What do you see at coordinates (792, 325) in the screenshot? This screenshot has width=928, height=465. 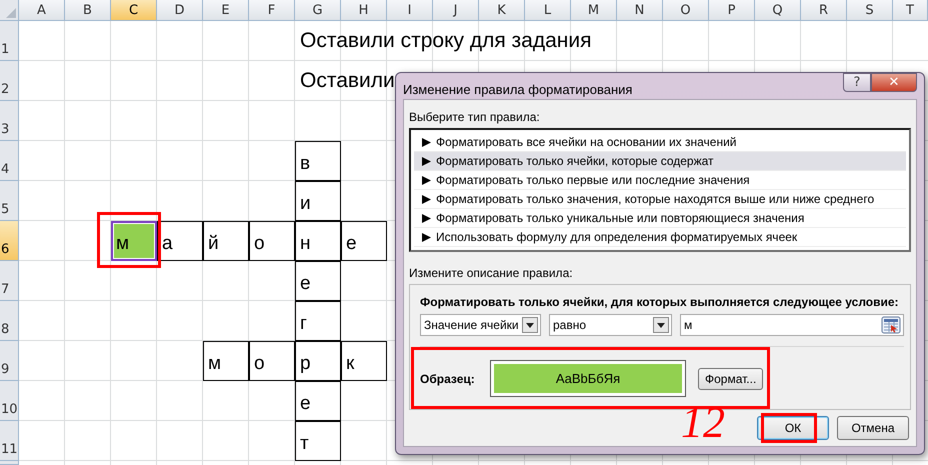 I see `input-field: м` at bounding box center [792, 325].